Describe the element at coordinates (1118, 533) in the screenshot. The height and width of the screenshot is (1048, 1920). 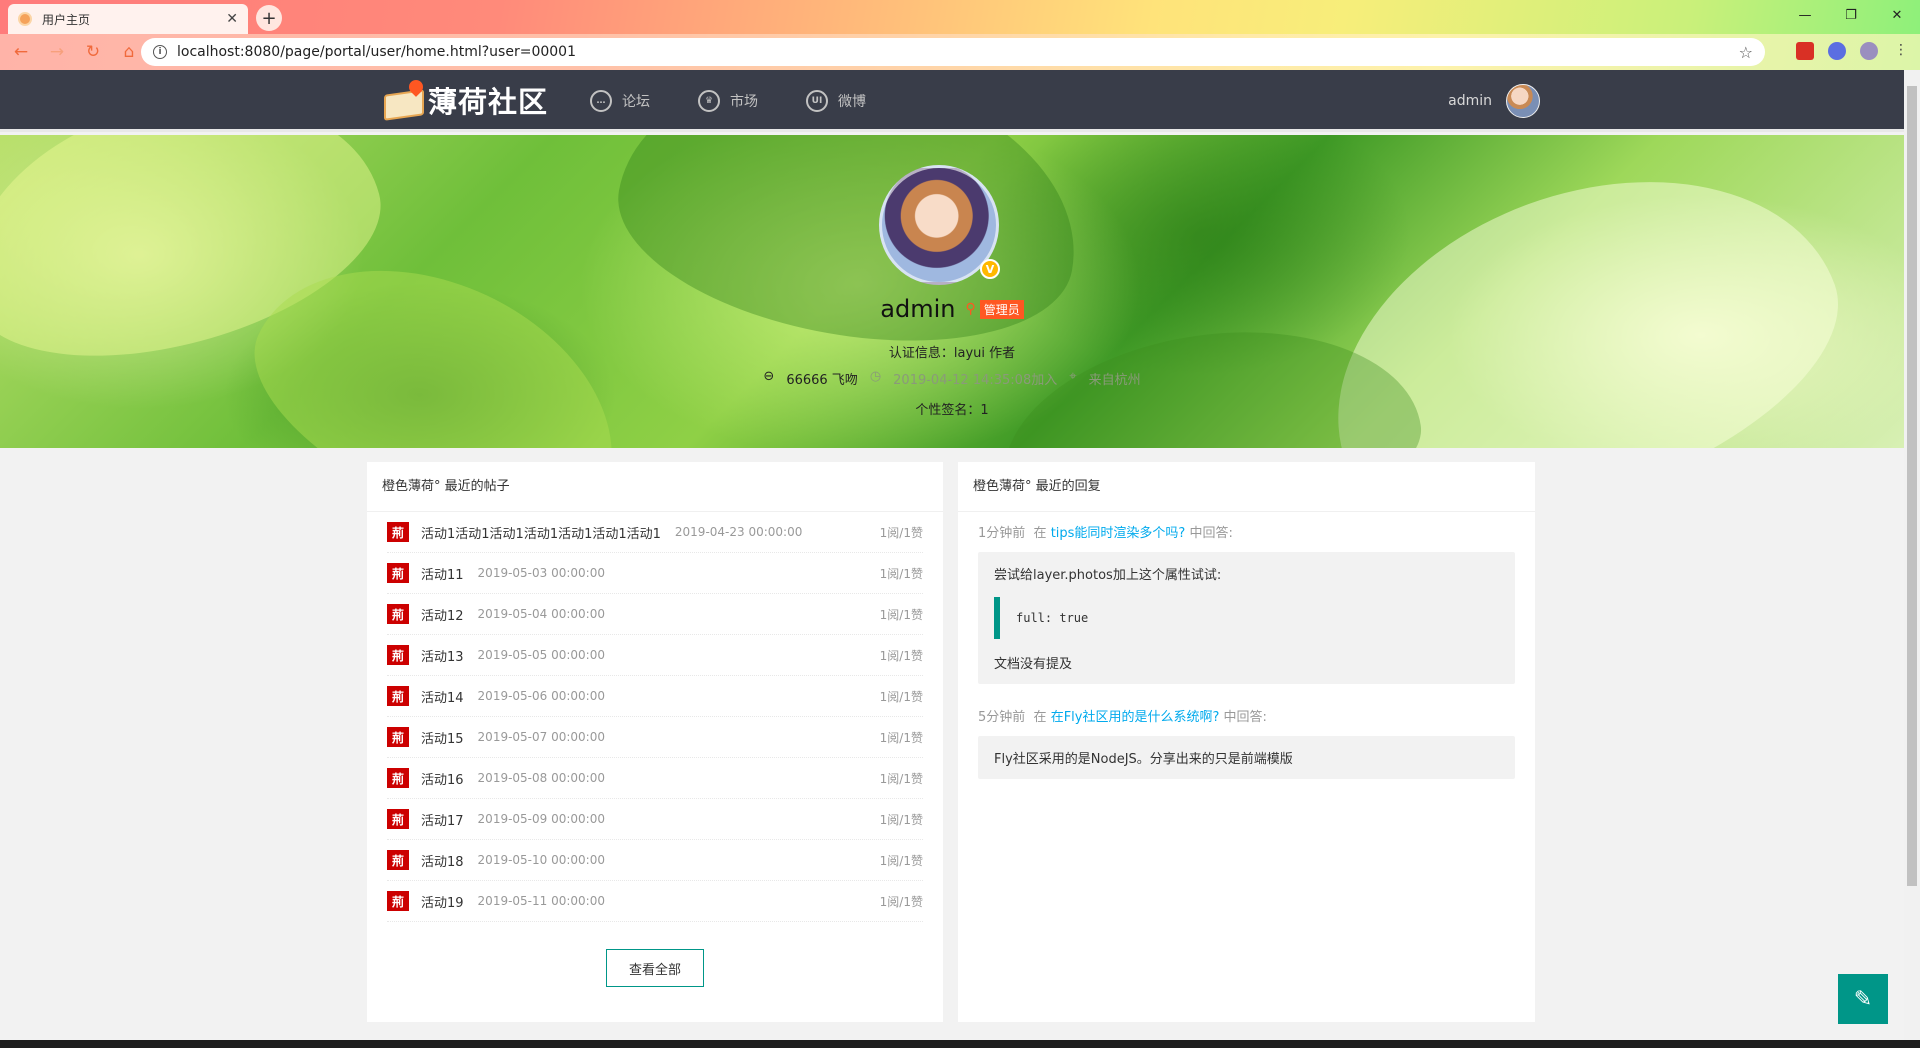
I see `reply-topic-link: tips能同时渲染多个吗?` at that location.